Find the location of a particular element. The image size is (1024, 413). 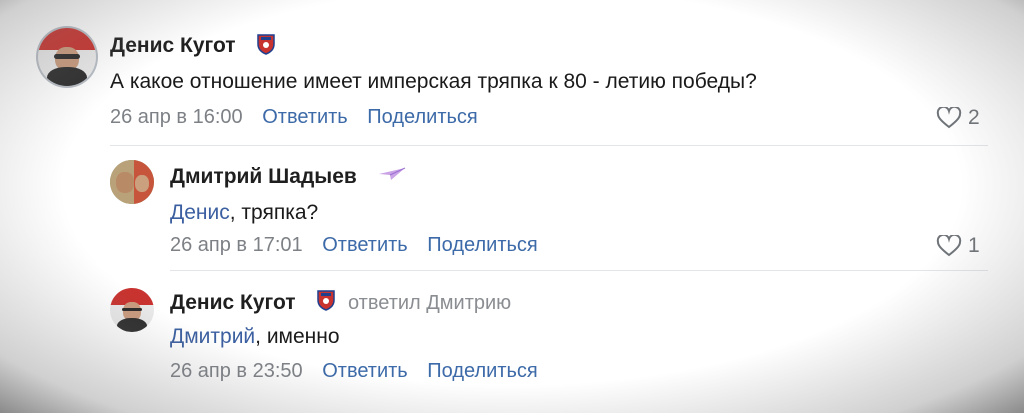

comment-date: 26 апр в 16:00 is located at coordinates (176, 117).